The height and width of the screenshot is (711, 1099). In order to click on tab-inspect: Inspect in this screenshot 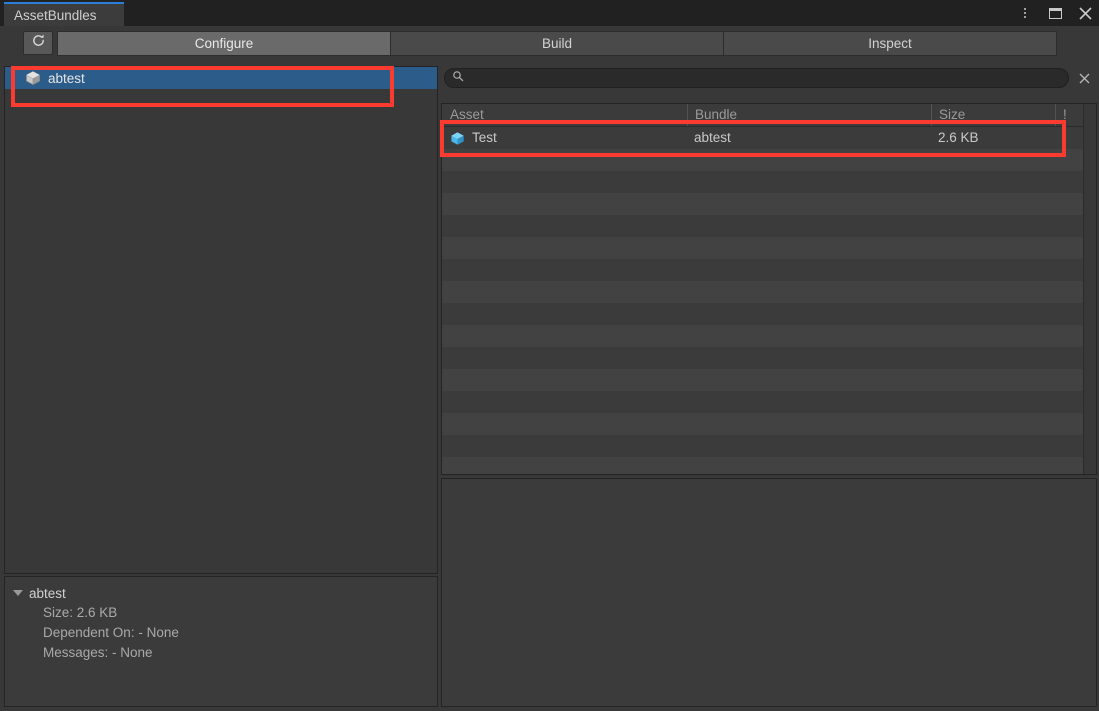, I will do `click(890, 43)`.